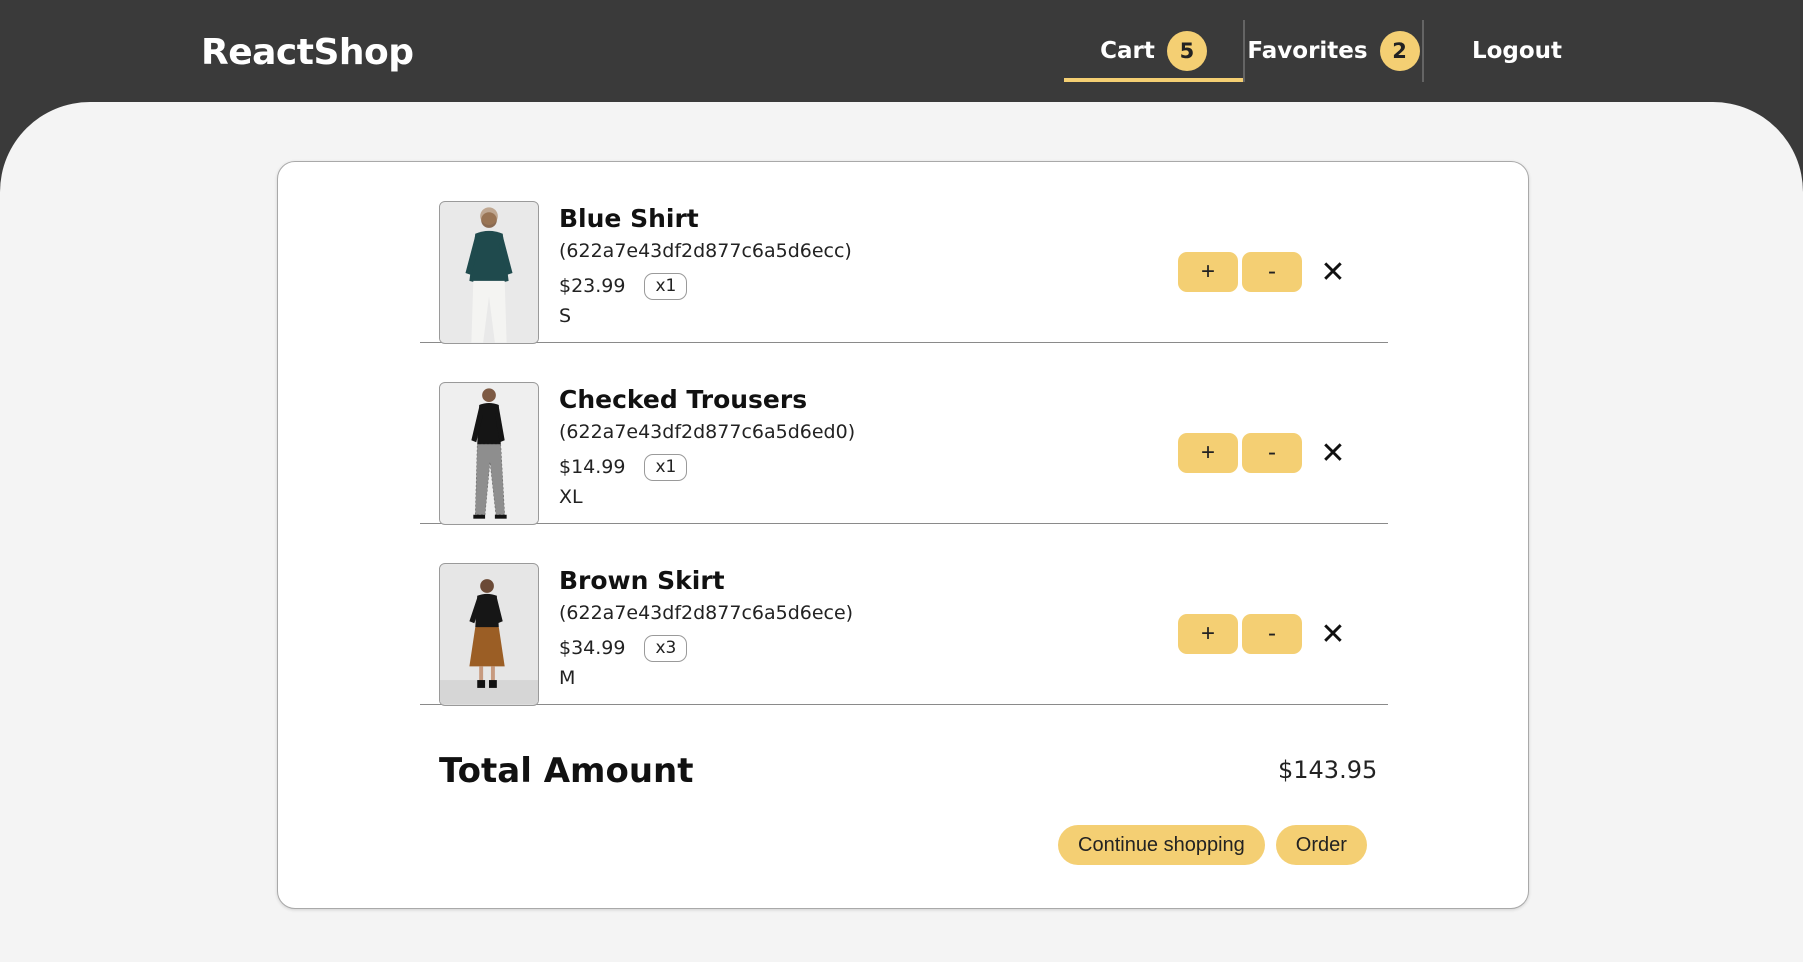  What do you see at coordinates (565, 316) in the screenshot?
I see `item-size: S` at bounding box center [565, 316].